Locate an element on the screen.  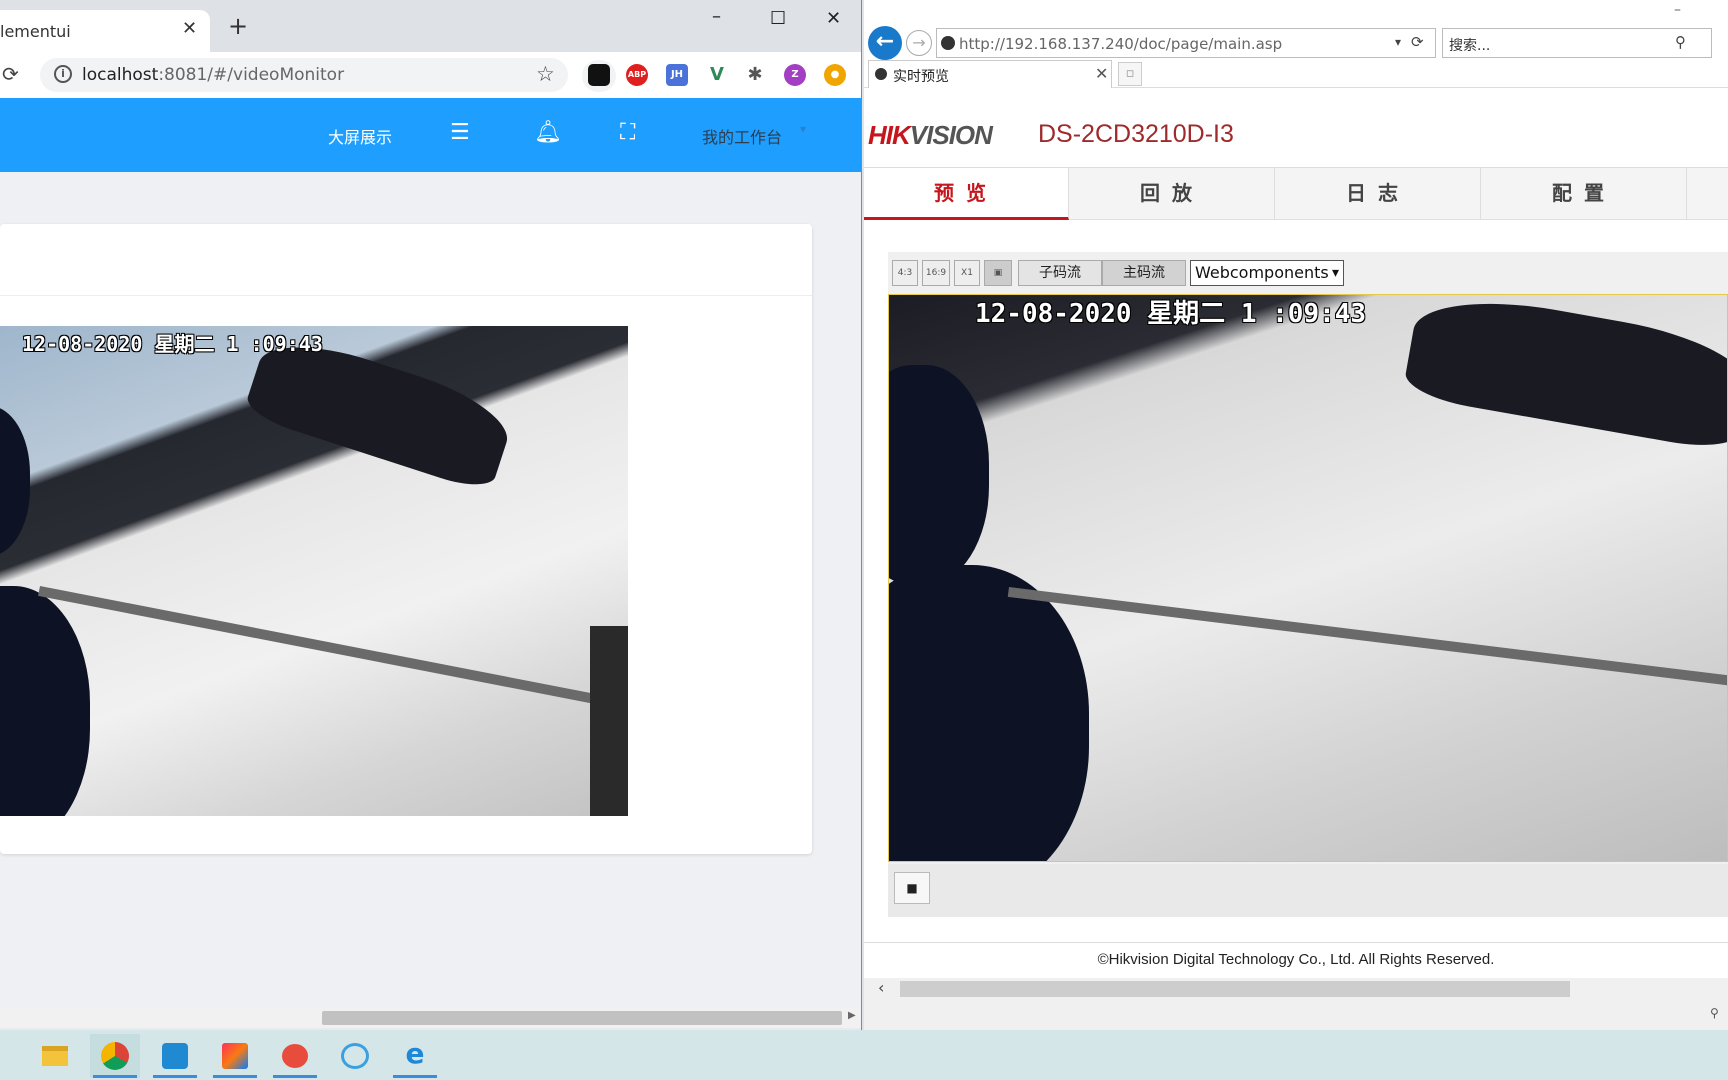
ratio-x1-button: X1 is located at coordinates (967, 273).